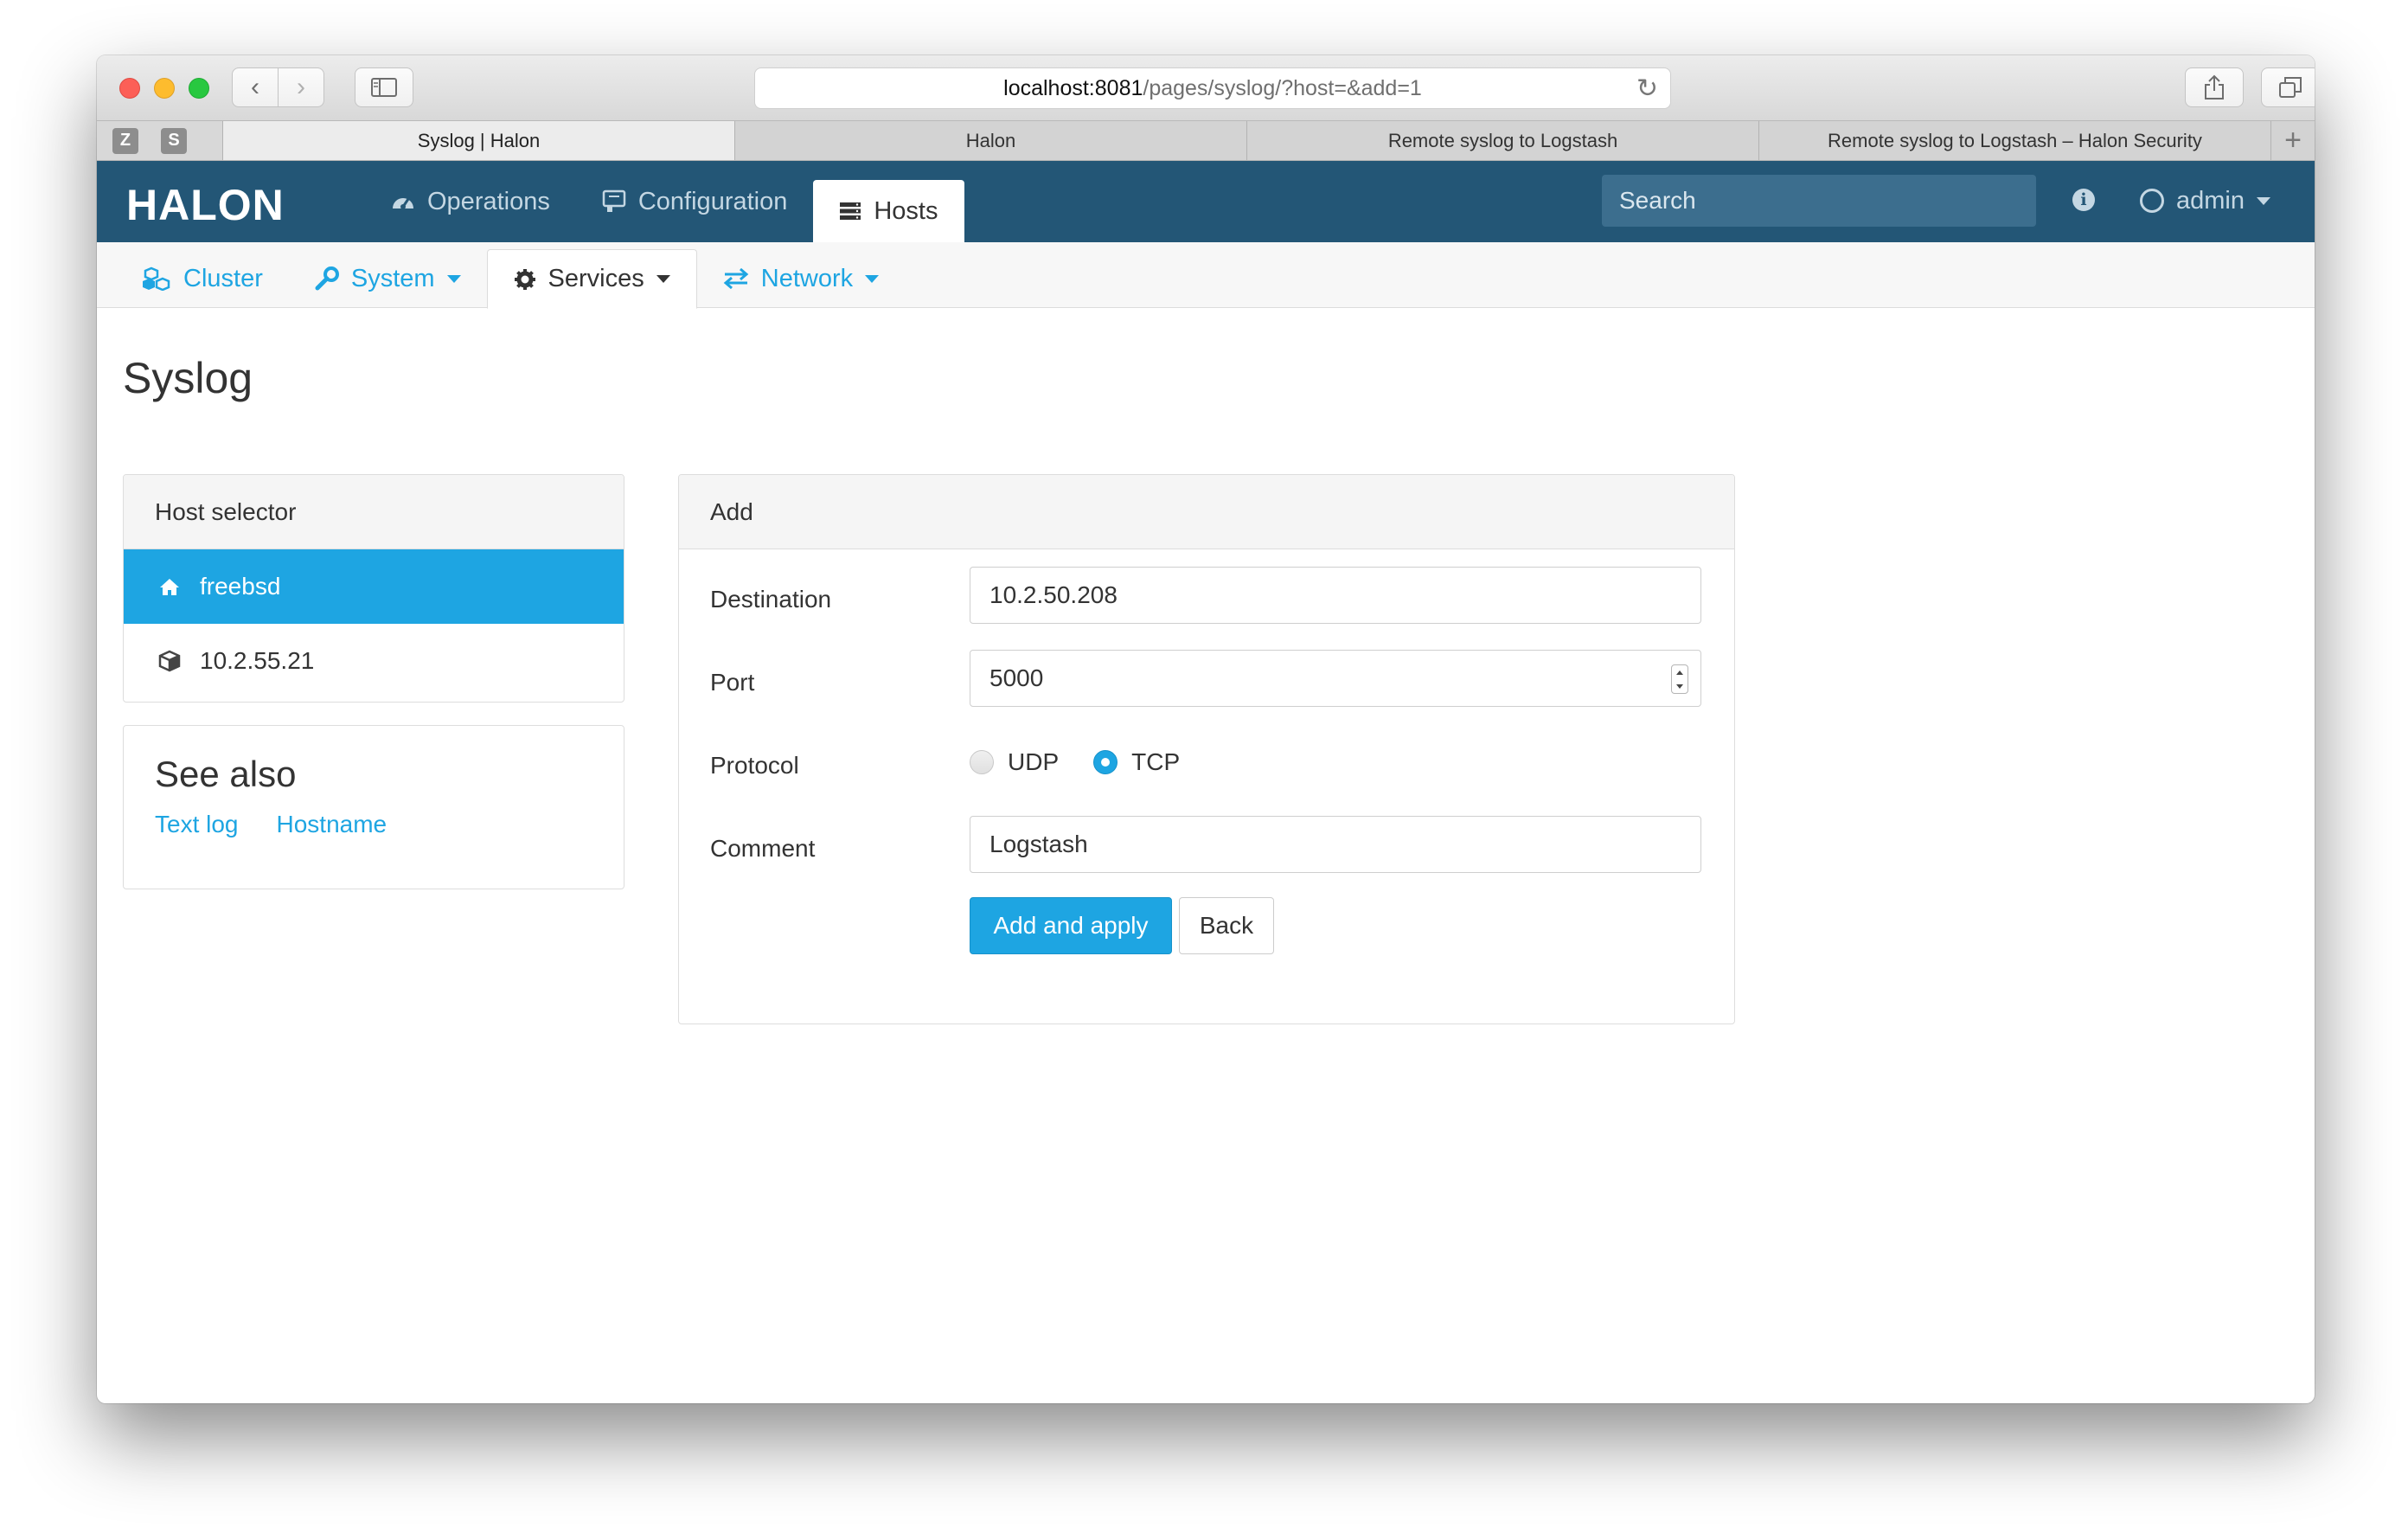 The width and height of the screenshot is (2408, 1540). Describe the element at coordinates (205, 205) in the screenshot. I see `halon-logo: HALON` at that location.